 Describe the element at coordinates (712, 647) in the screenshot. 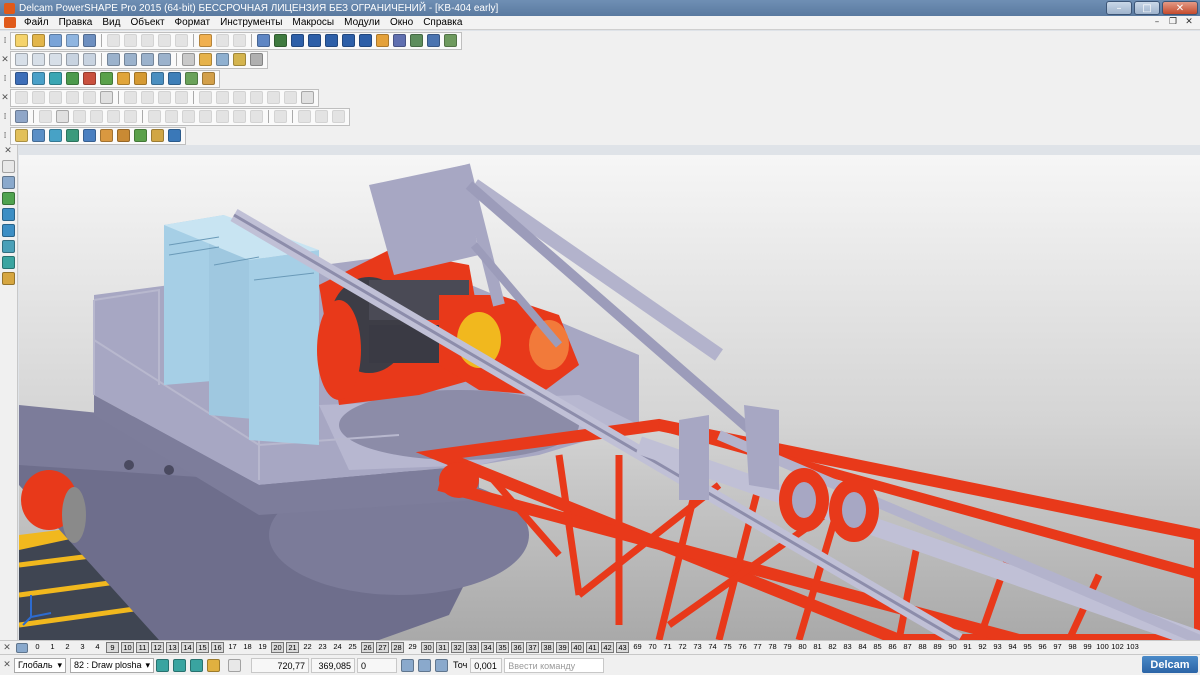

I see `level-button: 74` at that location.